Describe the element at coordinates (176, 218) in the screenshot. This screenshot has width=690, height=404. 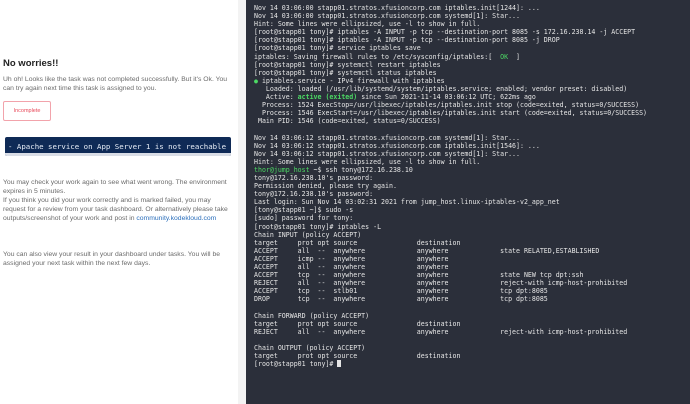
I see `community-link: community.kodekloud.com` at that location.